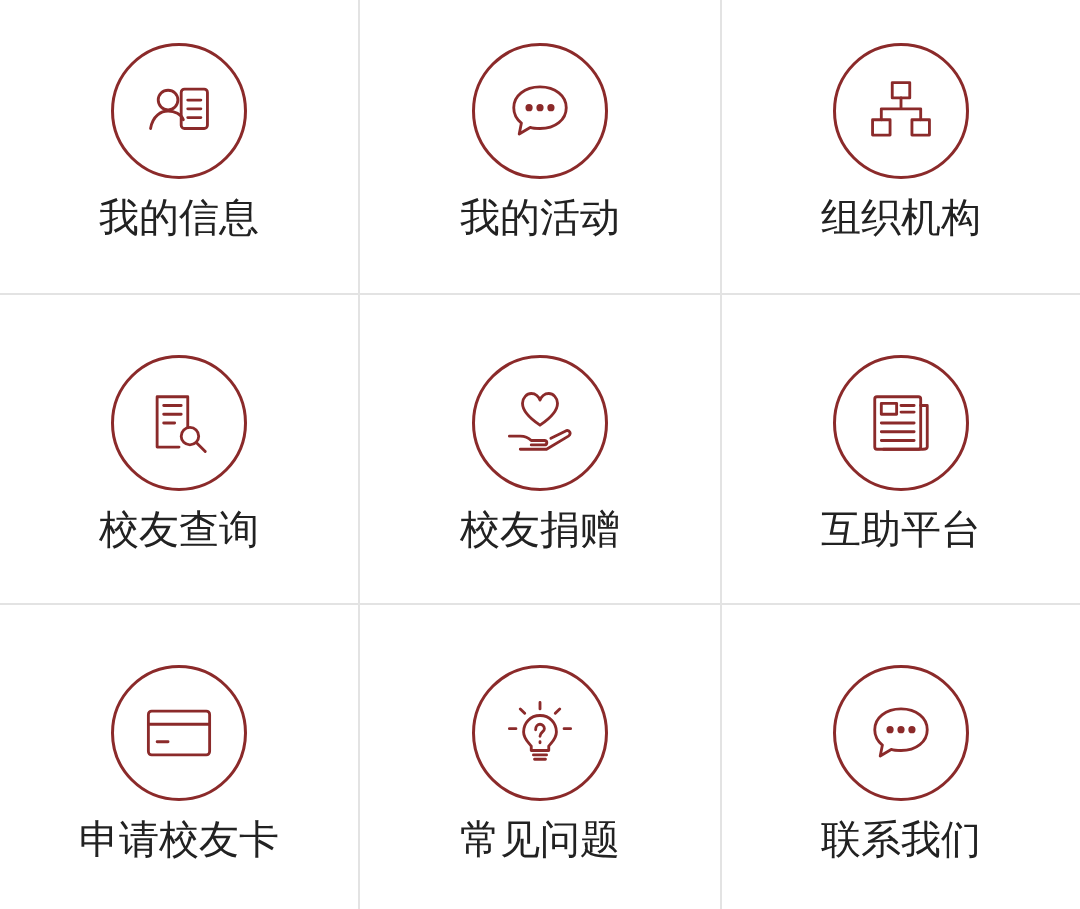 The image size is (1080, 909). Describe the element at coordinates (540, 757) in the screenshot. I see `menu-tile: 常见问题` at that location.